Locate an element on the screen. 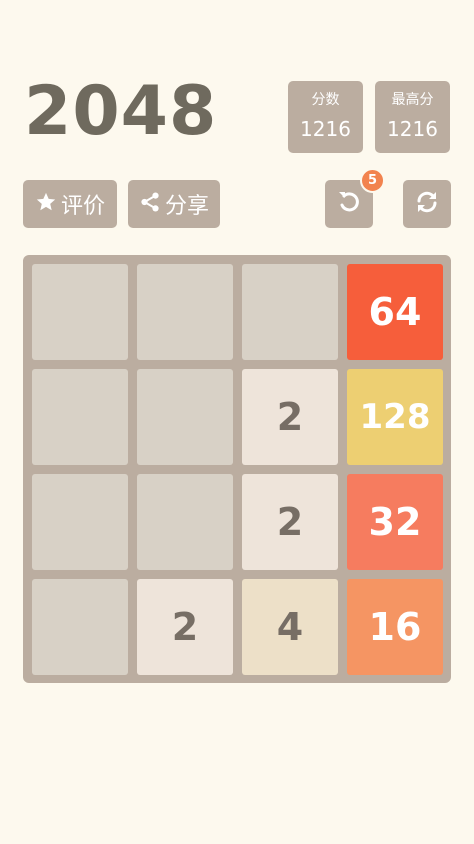 This screenshot has width=474, height=844. best-score-label: 最高分 is located at coordinates (412, 100).